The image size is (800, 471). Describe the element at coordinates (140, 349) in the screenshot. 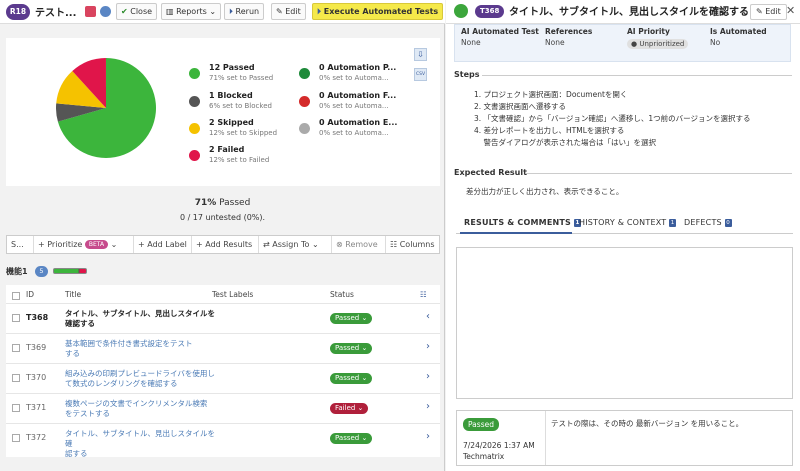

I see `test-title-link: 基本範囲で条件付き書式設定をテスト する` at that location.